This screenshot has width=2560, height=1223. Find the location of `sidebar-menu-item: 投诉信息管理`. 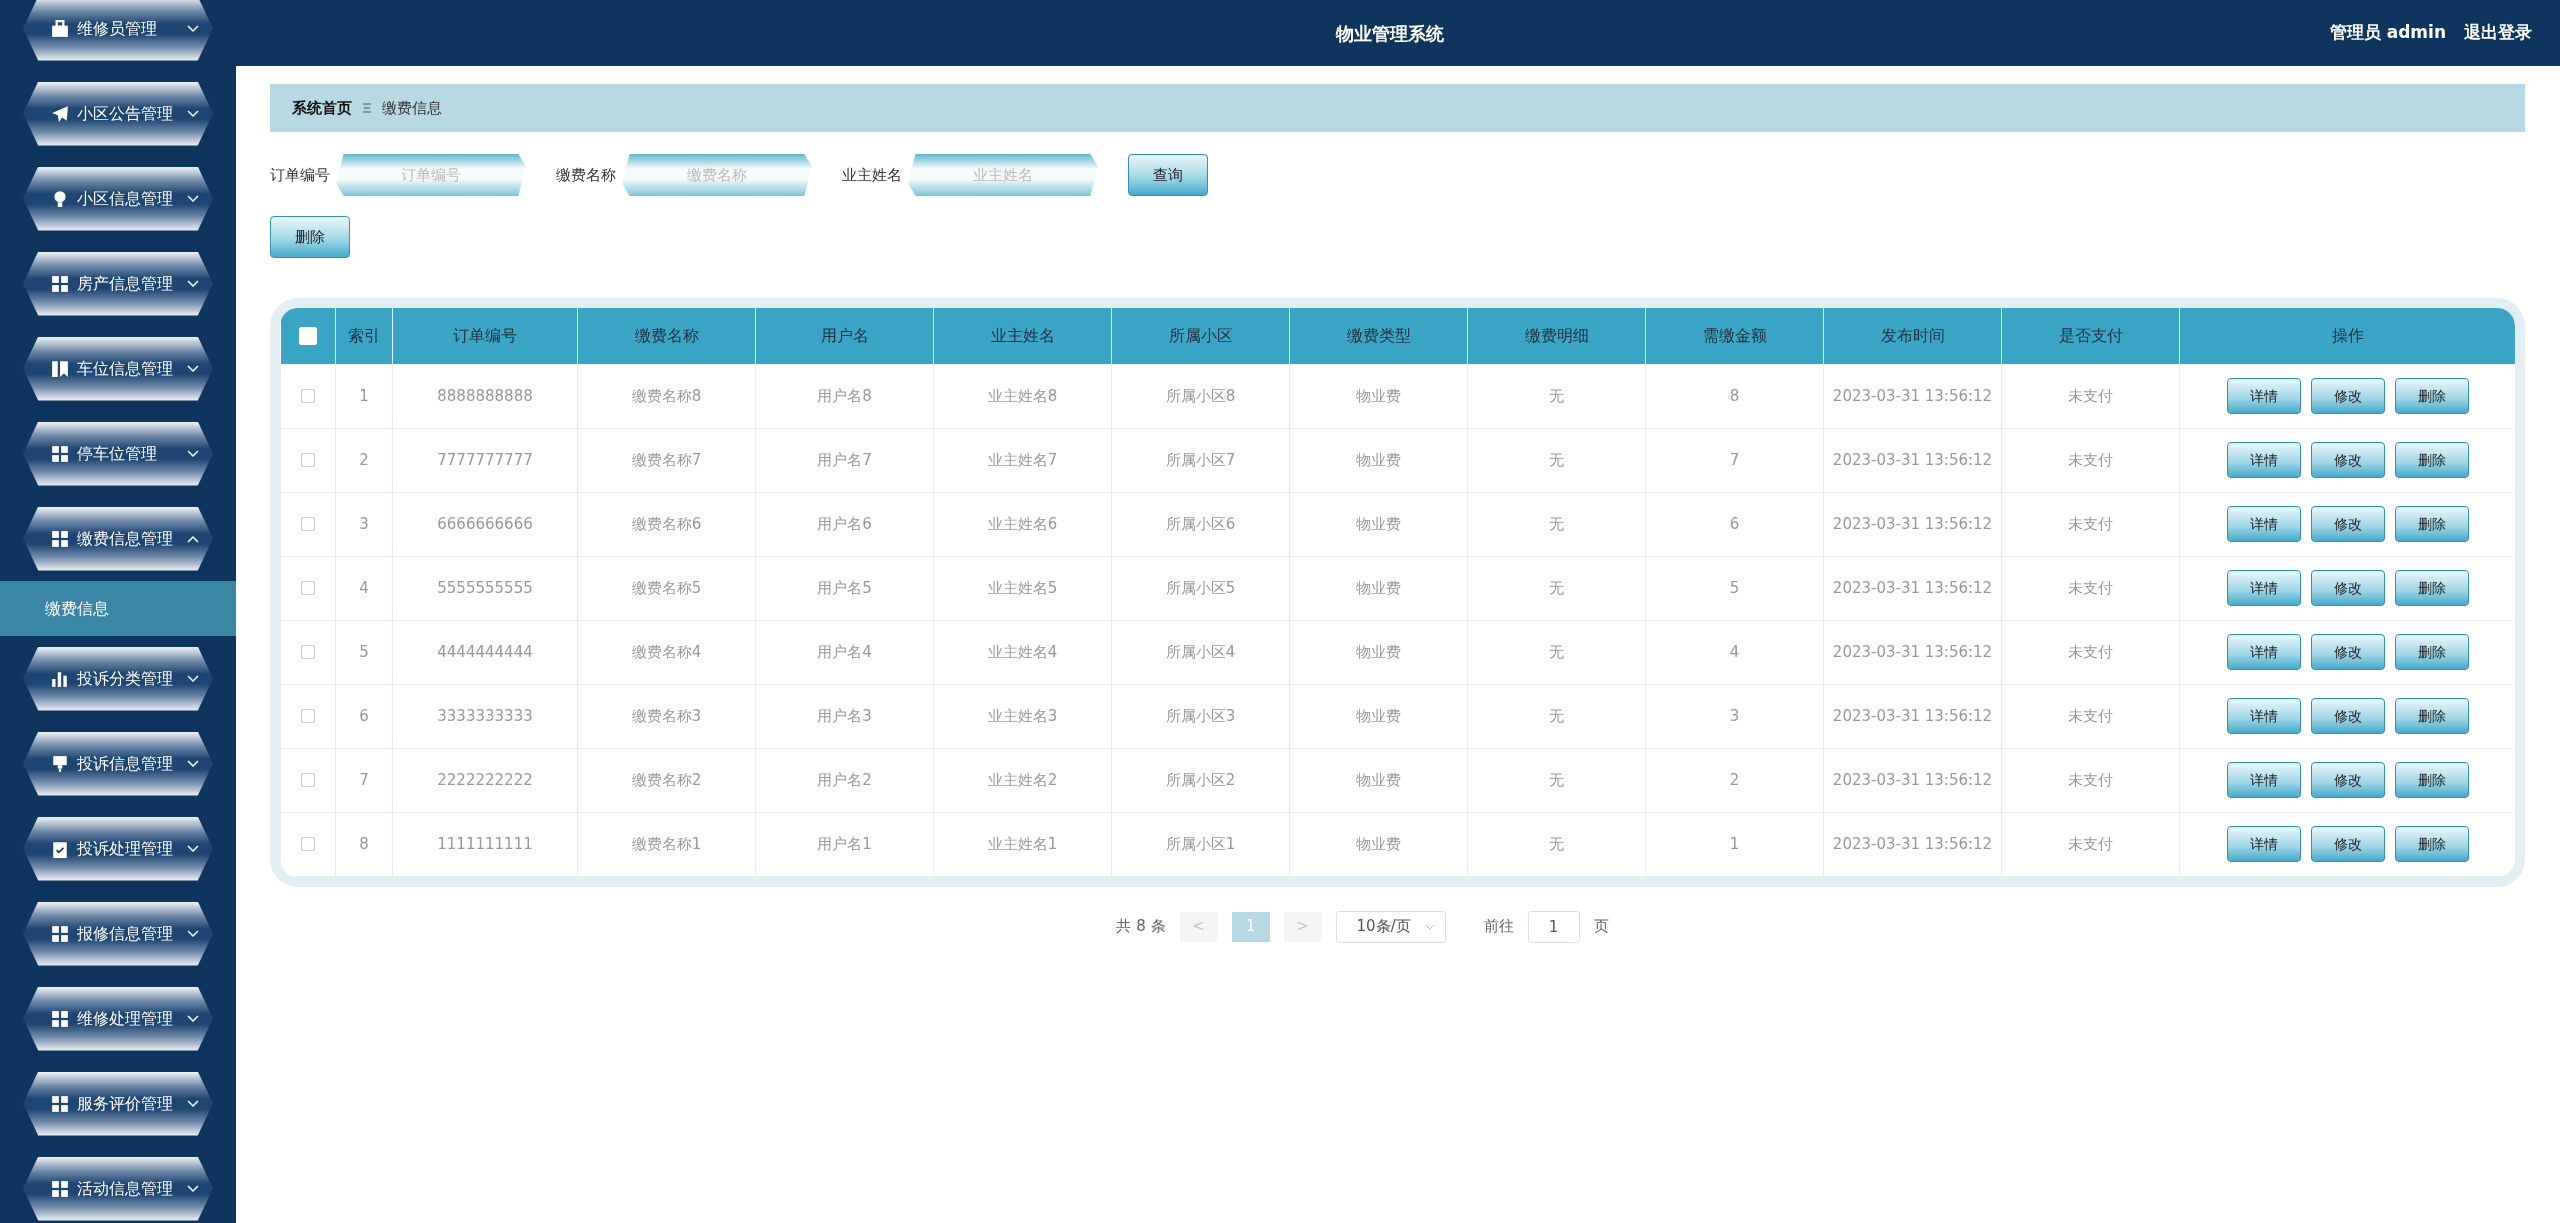

sidebar-menu-item: 投诉信息管理 is located at coordinates (118, 763).